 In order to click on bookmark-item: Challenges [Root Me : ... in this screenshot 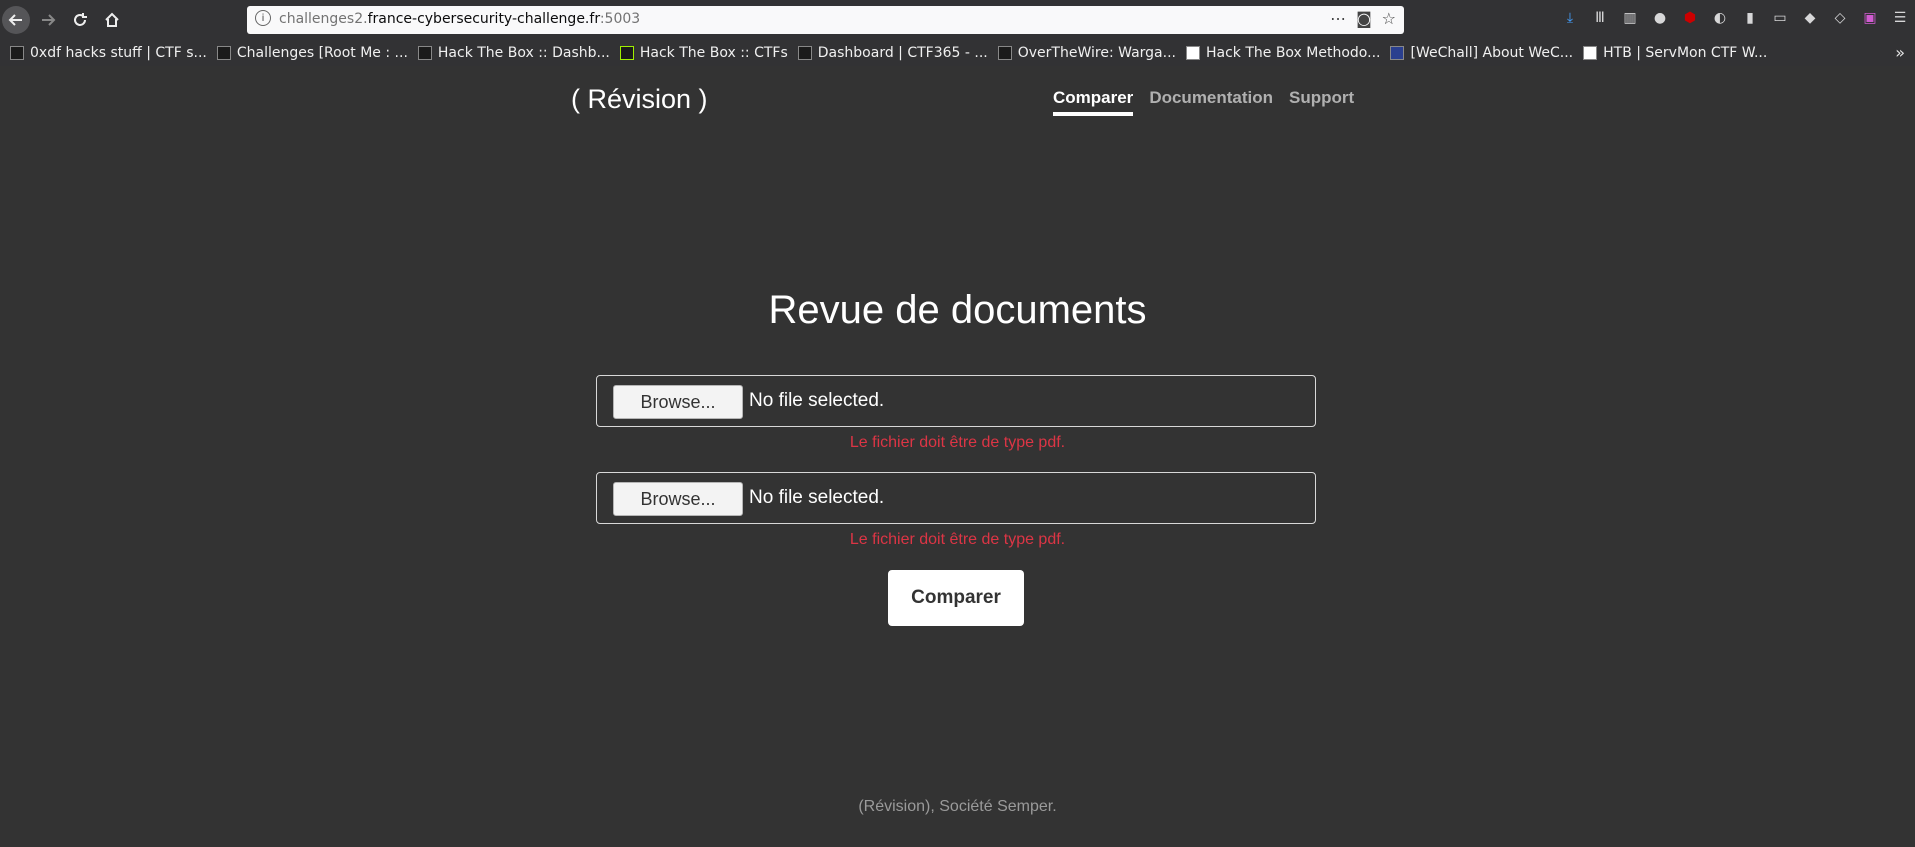, I will do `click(312, 53)`.